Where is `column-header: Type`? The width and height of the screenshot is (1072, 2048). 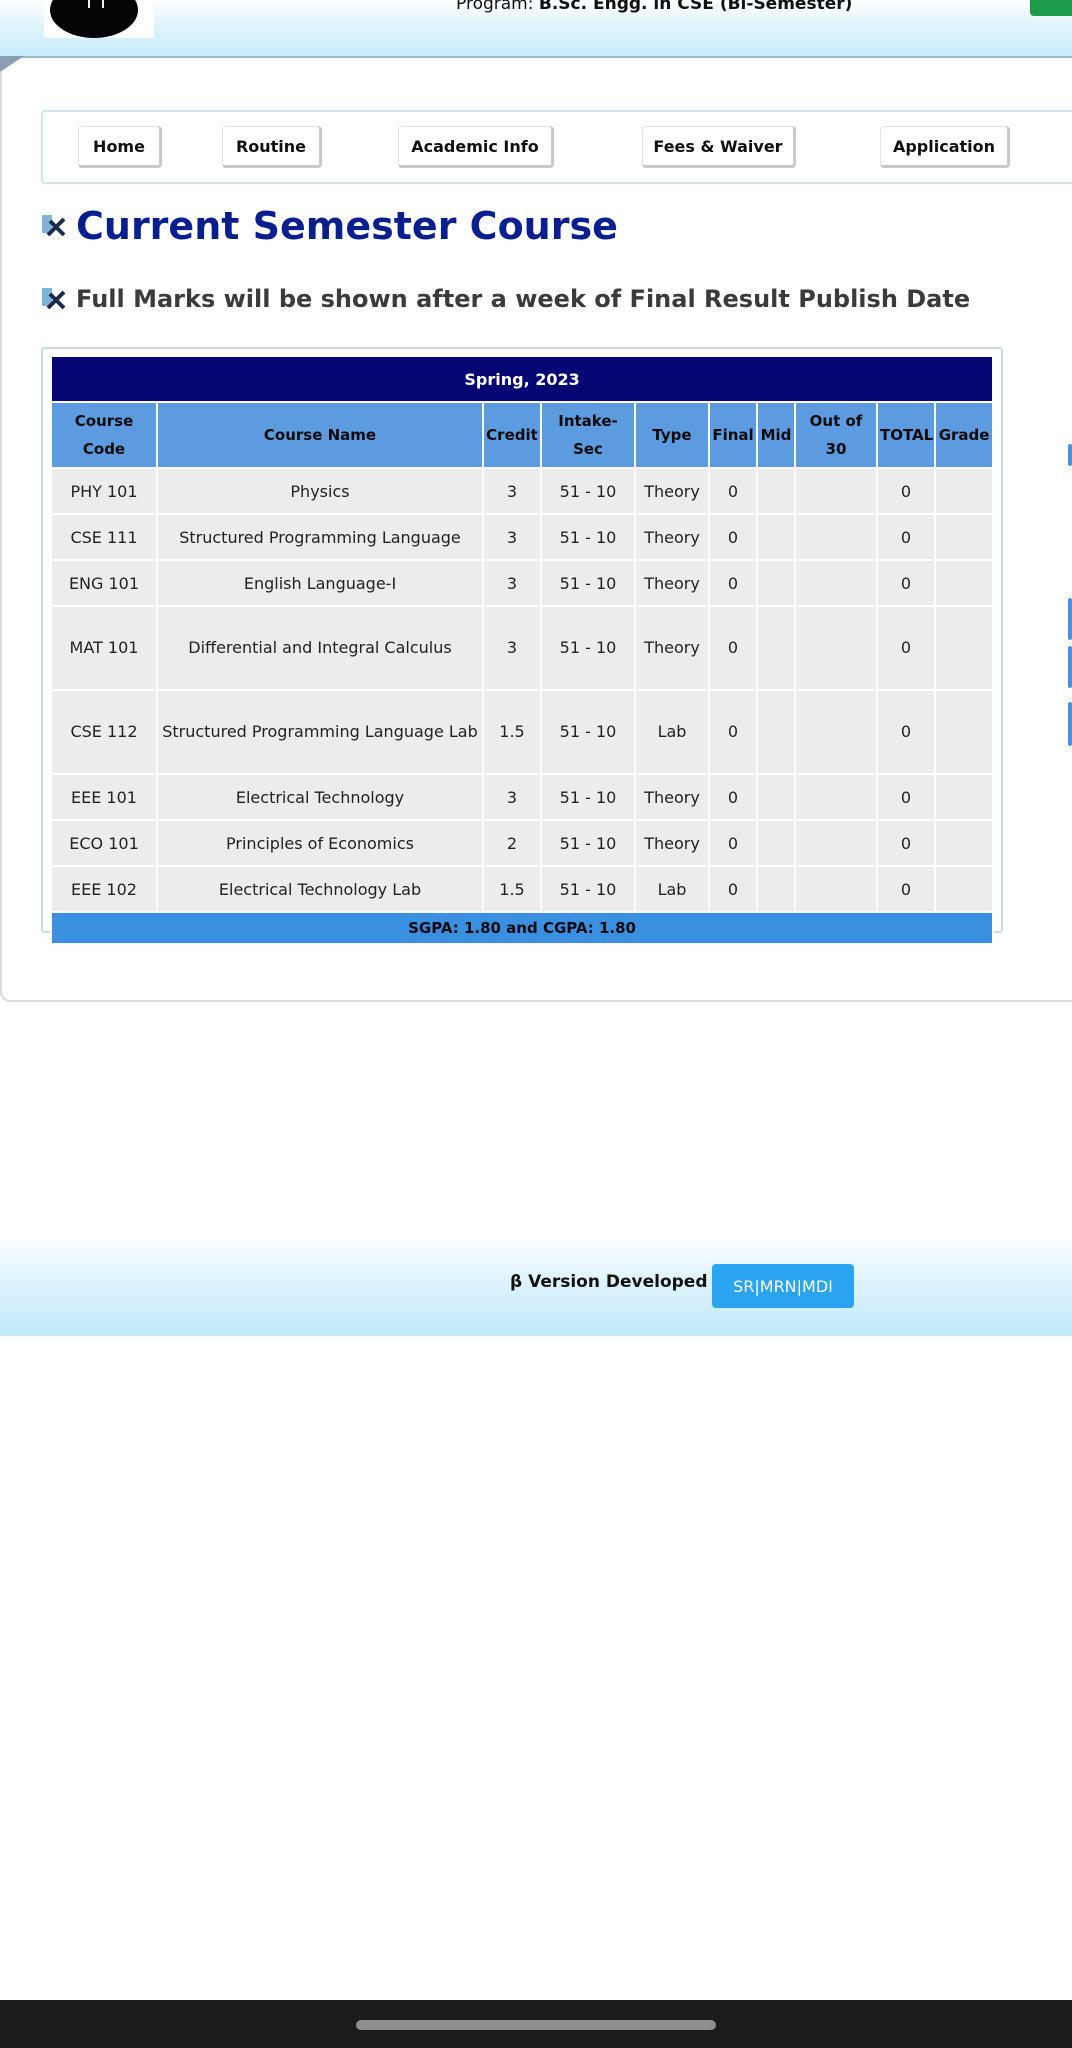 column-header: Type is located at coordinates (672, 435).